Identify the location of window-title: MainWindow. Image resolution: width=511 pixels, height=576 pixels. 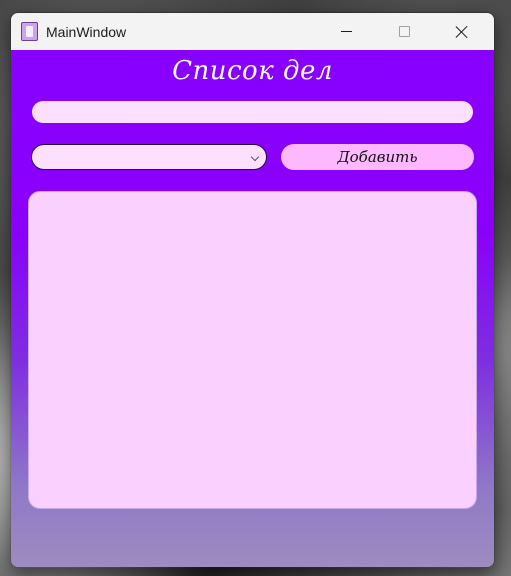
(86, 31).